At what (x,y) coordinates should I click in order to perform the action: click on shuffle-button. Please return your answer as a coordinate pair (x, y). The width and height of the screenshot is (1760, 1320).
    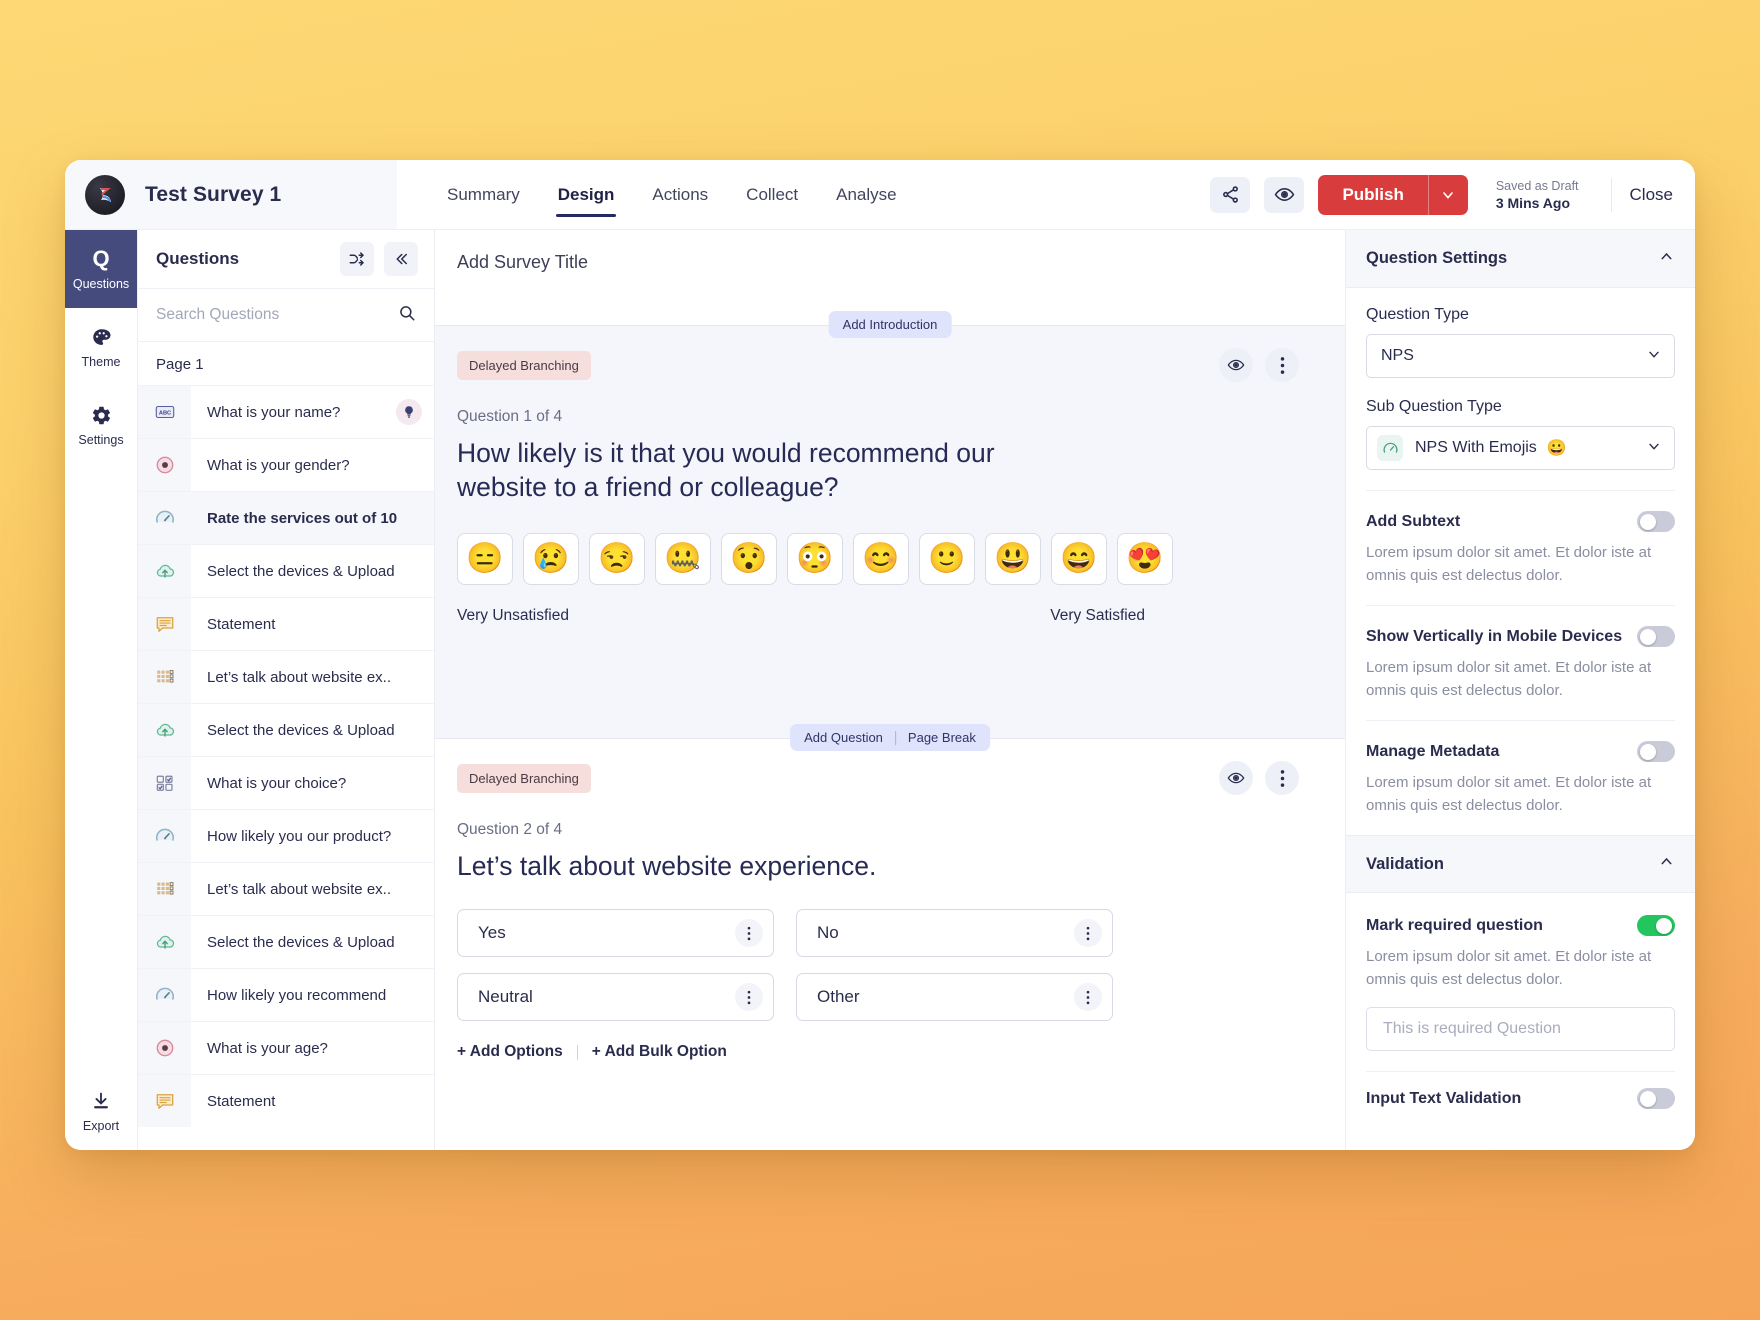
    Looking at the image, I should click on (357, 259).